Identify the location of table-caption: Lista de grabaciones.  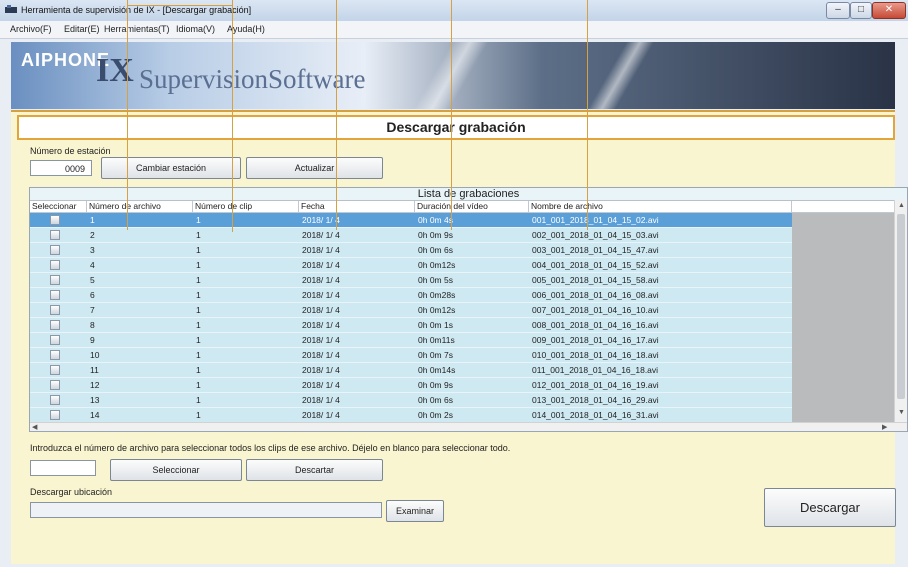
(468, 194).